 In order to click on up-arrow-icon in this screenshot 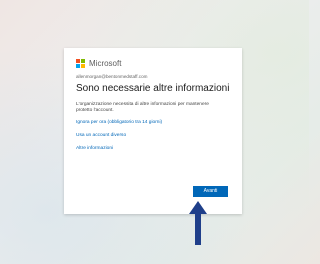, I will do `click(198, 223)`.